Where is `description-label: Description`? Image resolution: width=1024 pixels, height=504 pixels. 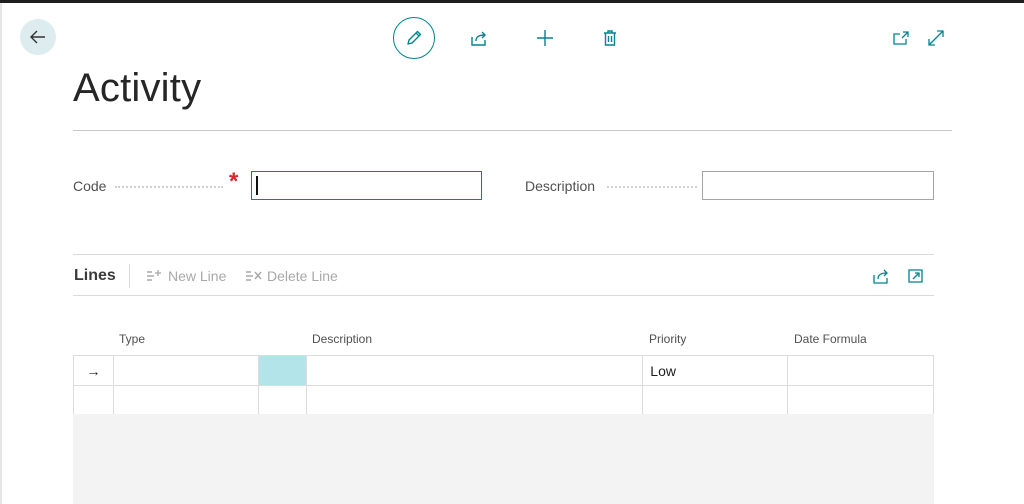
description-label: Description is located at coordinates (560, 186).